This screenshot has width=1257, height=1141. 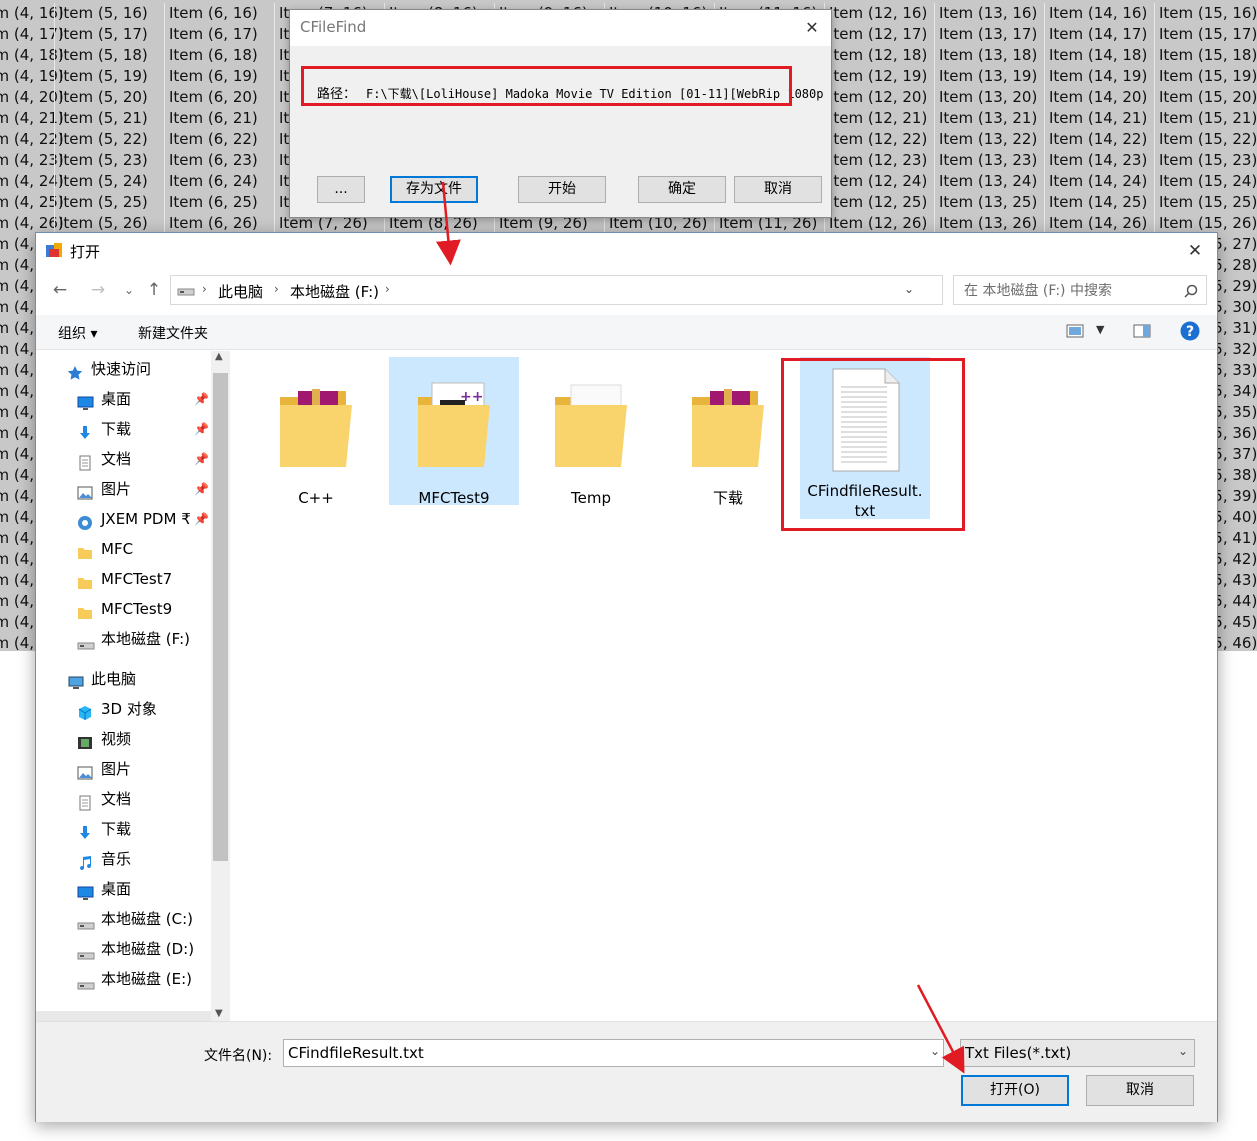 What do you see at coordinates (909, 289) in the screenshot?
I see `address-dropdown-icon: ⌄` at bounding box center [909, 289].